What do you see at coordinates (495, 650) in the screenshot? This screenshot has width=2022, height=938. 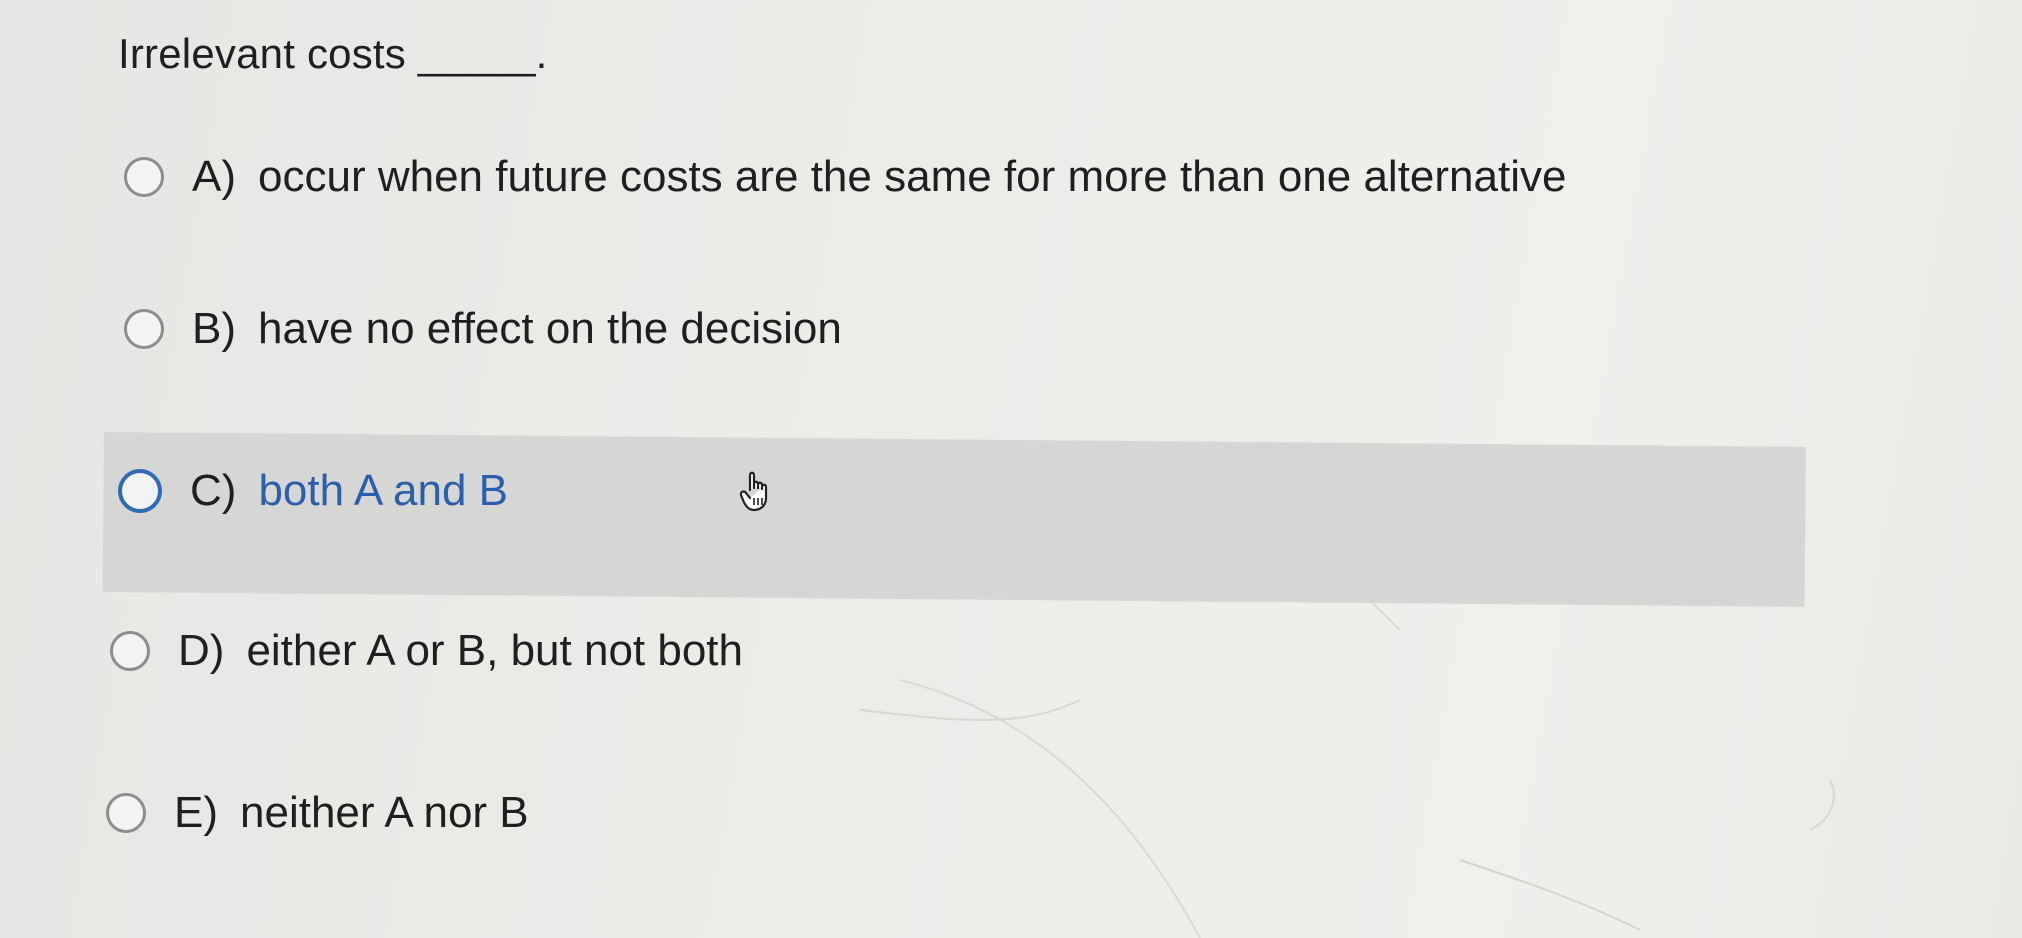 I see `option-label: either A or B, but not both` at bounding box center [495, 650].